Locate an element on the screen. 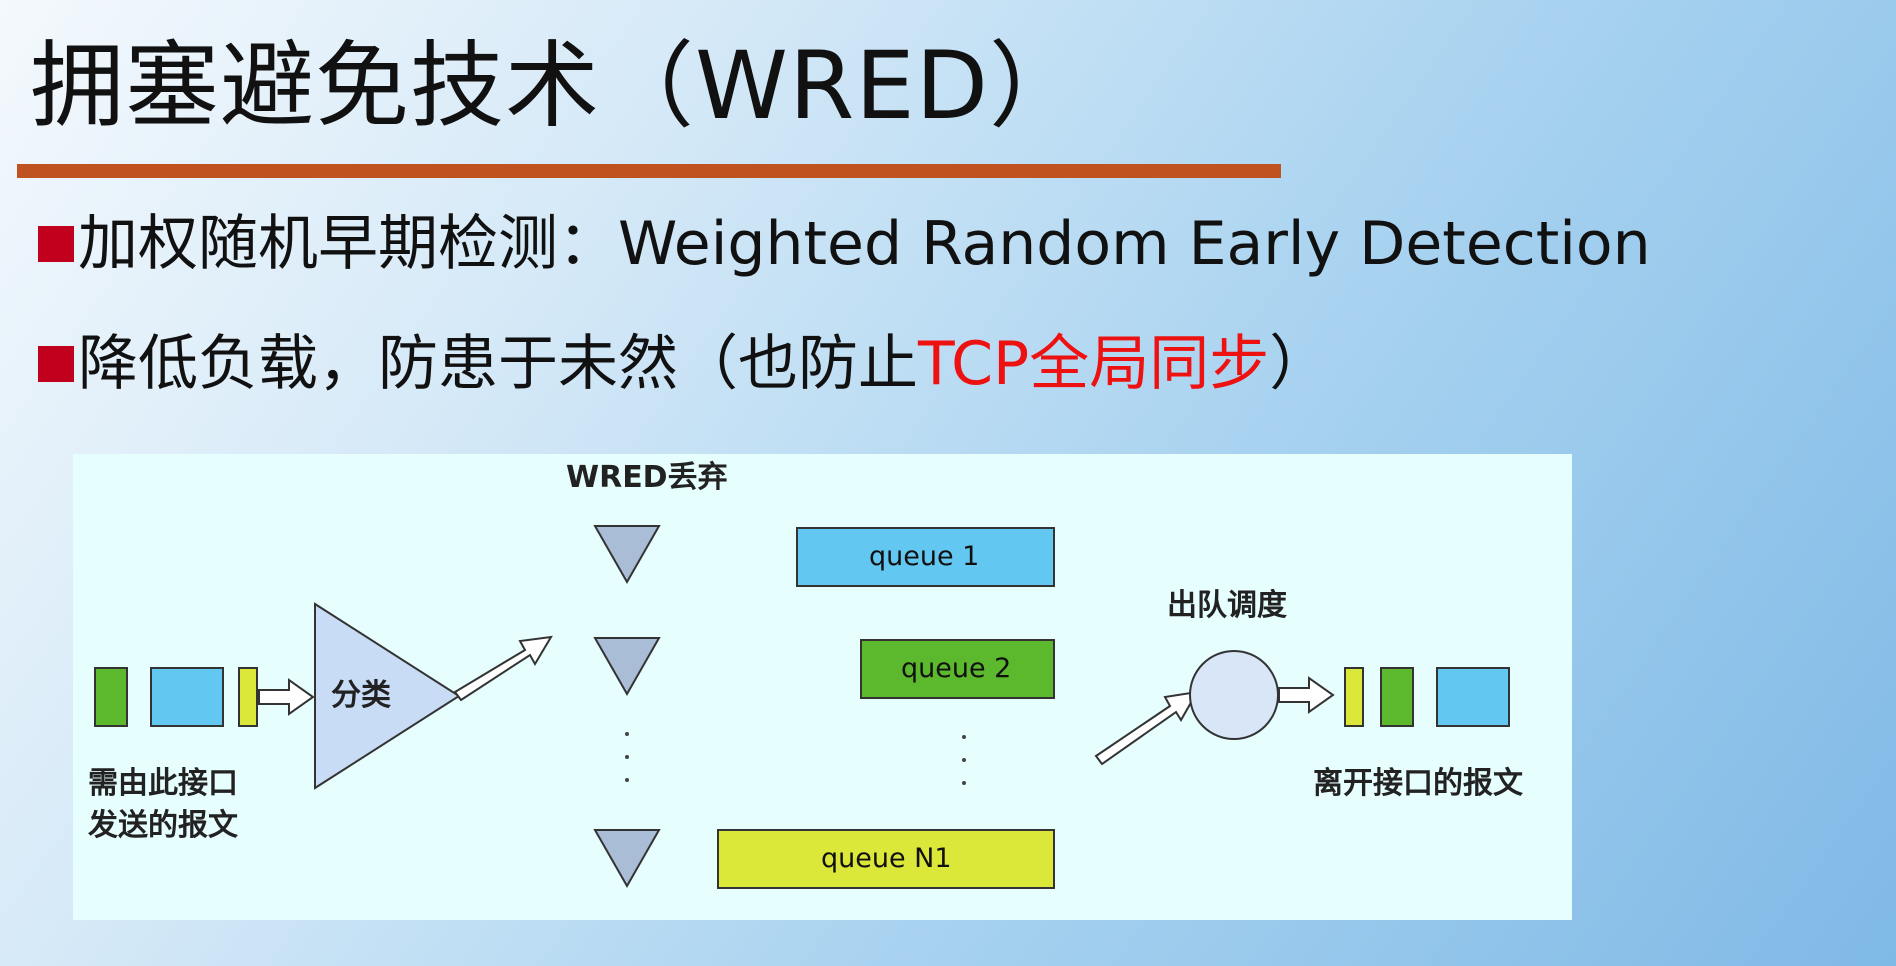 Image resolution: width=1896 pixels, height=966 pixels. output-packet-blue is located at coordinates (1473, 697).